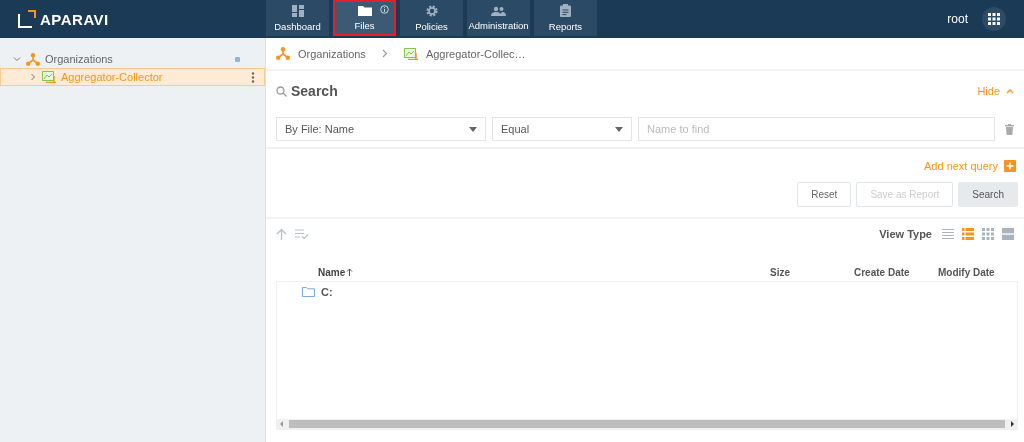 This screenshot has width=1024, height=442. I want to click on user-name: root, so click(957, 19).